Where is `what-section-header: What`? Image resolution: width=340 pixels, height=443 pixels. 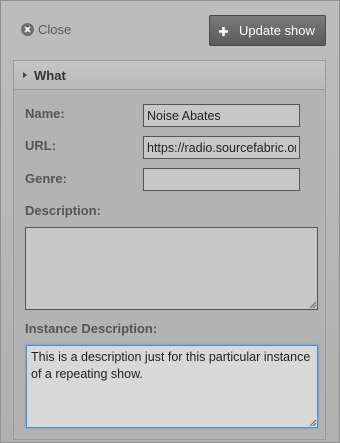 what-section-header: What is located at coordinates (169, 75).